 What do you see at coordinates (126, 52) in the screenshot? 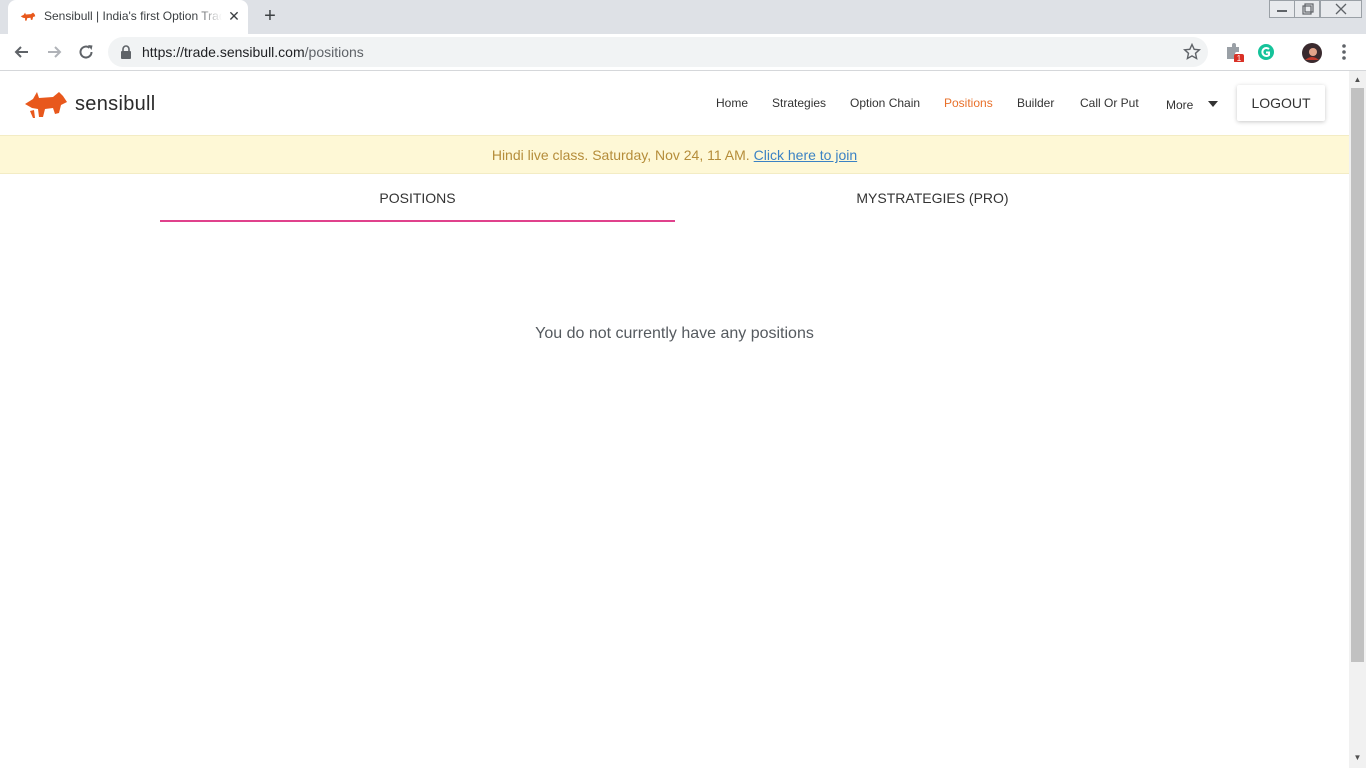
I see `lock-icon` at bounding box center [126, 52].